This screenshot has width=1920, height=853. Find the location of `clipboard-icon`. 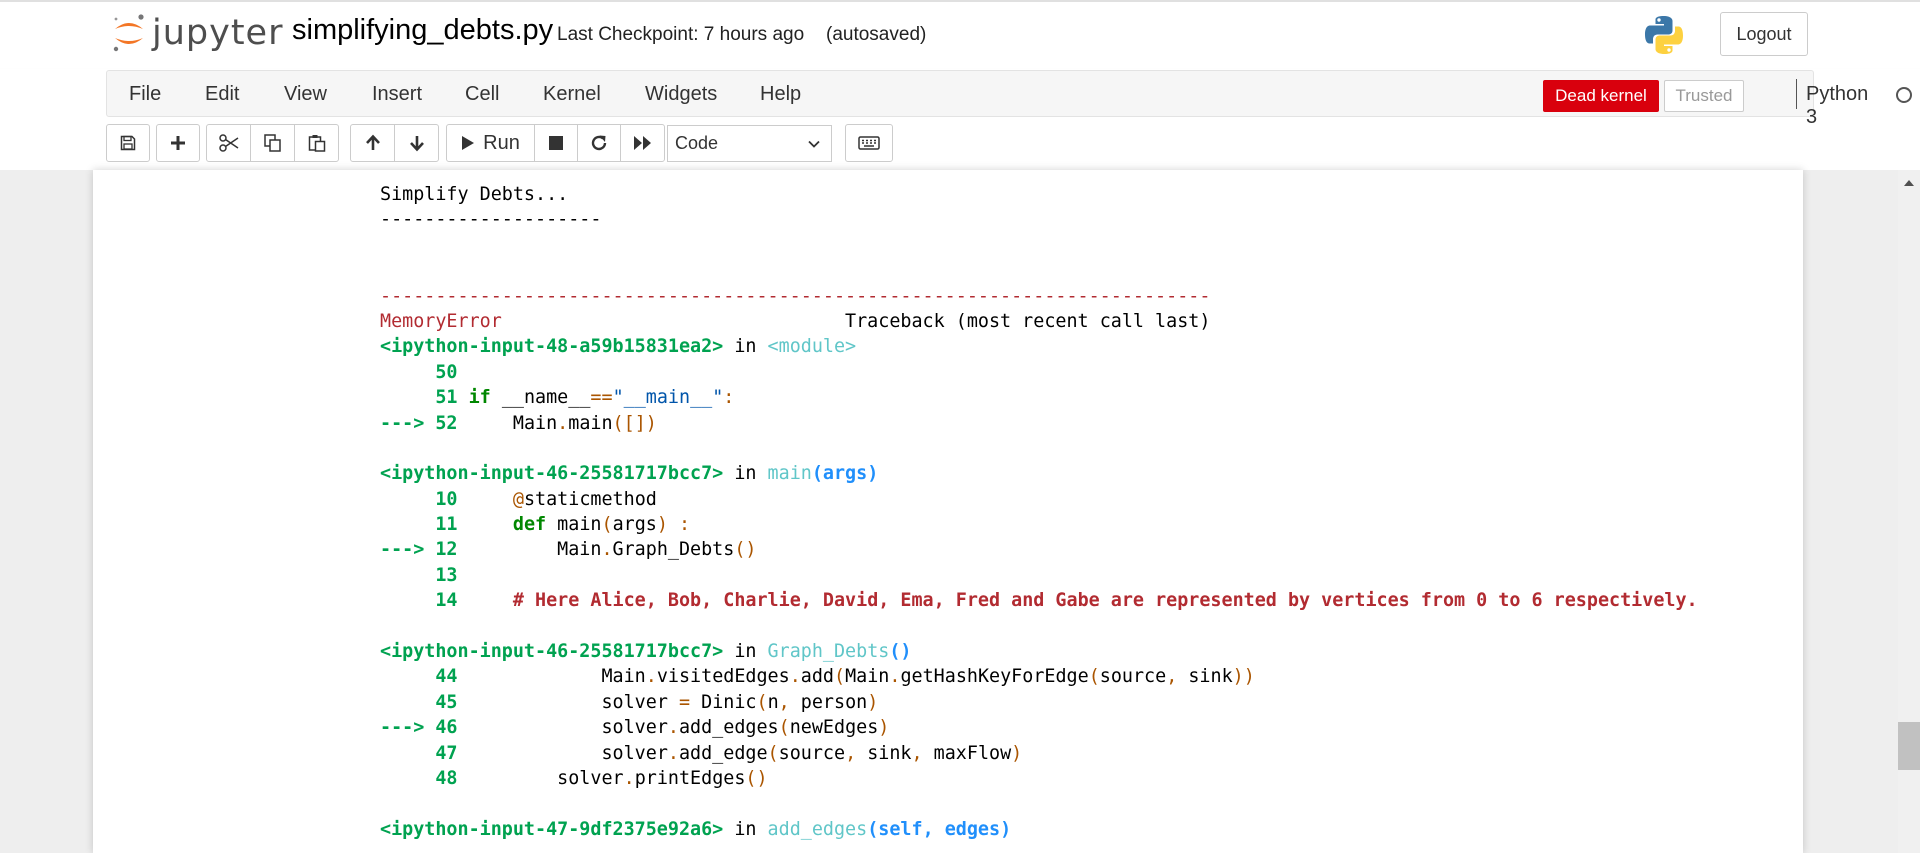

clipboard-icon is located at coordinates (316, 143).